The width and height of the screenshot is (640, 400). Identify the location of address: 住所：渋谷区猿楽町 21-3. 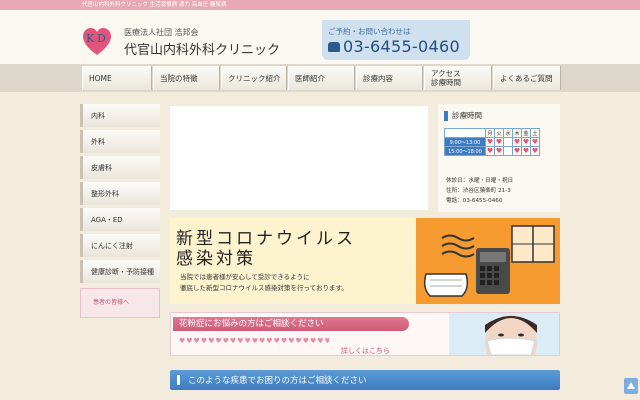
(478, 191).